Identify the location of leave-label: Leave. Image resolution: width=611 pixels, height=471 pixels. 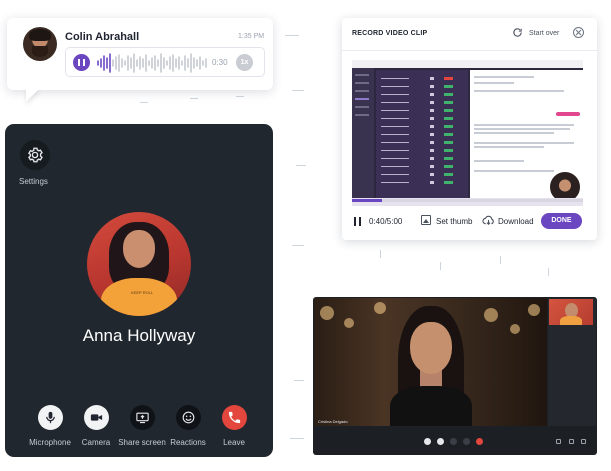
(234, 442).